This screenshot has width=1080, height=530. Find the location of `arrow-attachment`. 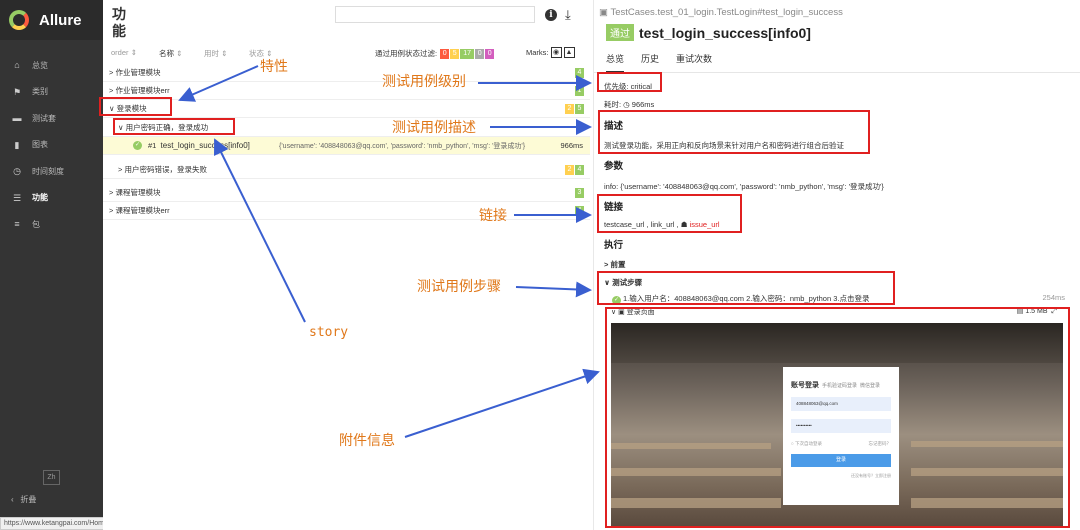

arrow-attachment is located at coordinates (502, 403).